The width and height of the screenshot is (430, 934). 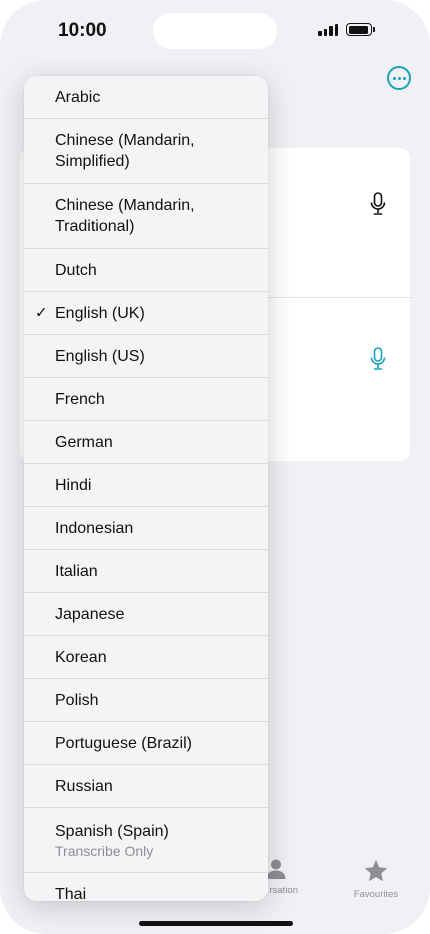 I want to click on menu-item-label: Italian, so click(x=76, y=571).